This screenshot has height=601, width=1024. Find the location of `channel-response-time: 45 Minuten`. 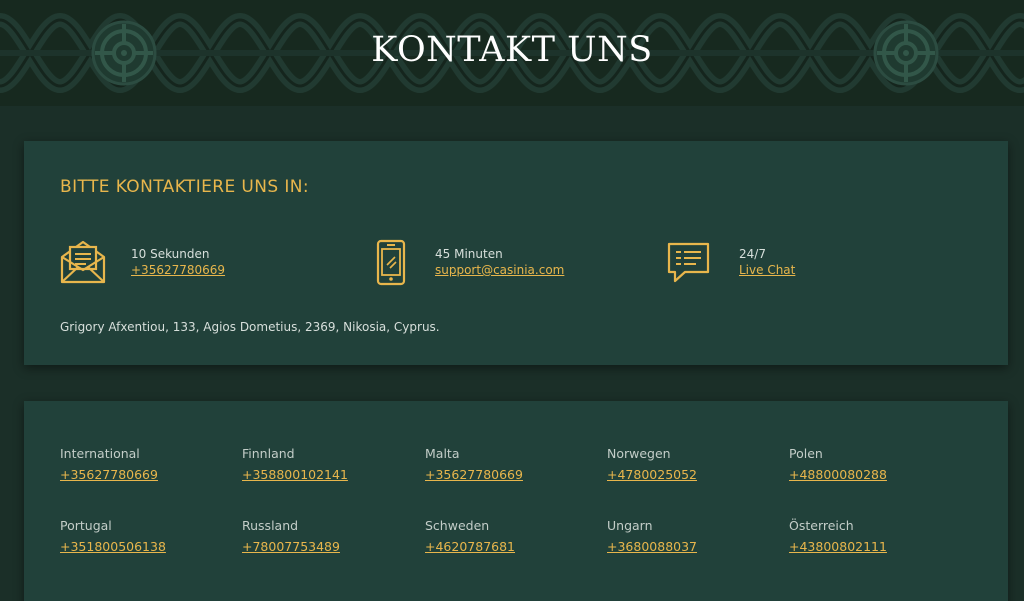

channel-response-time: 45 Minuten is located at coordinates (469, 254).